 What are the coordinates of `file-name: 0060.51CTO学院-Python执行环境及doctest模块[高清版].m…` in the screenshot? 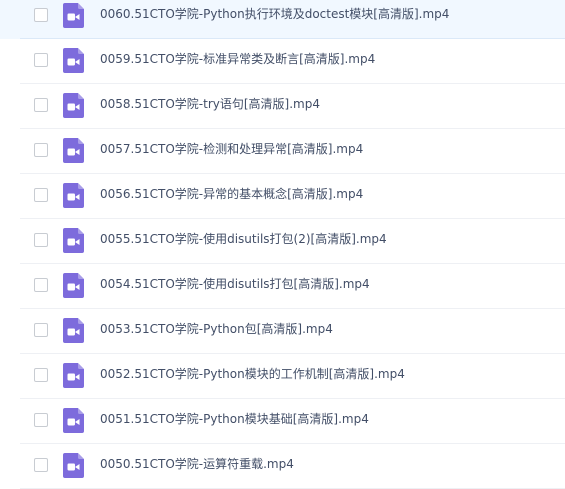 It's located at (274, 14).